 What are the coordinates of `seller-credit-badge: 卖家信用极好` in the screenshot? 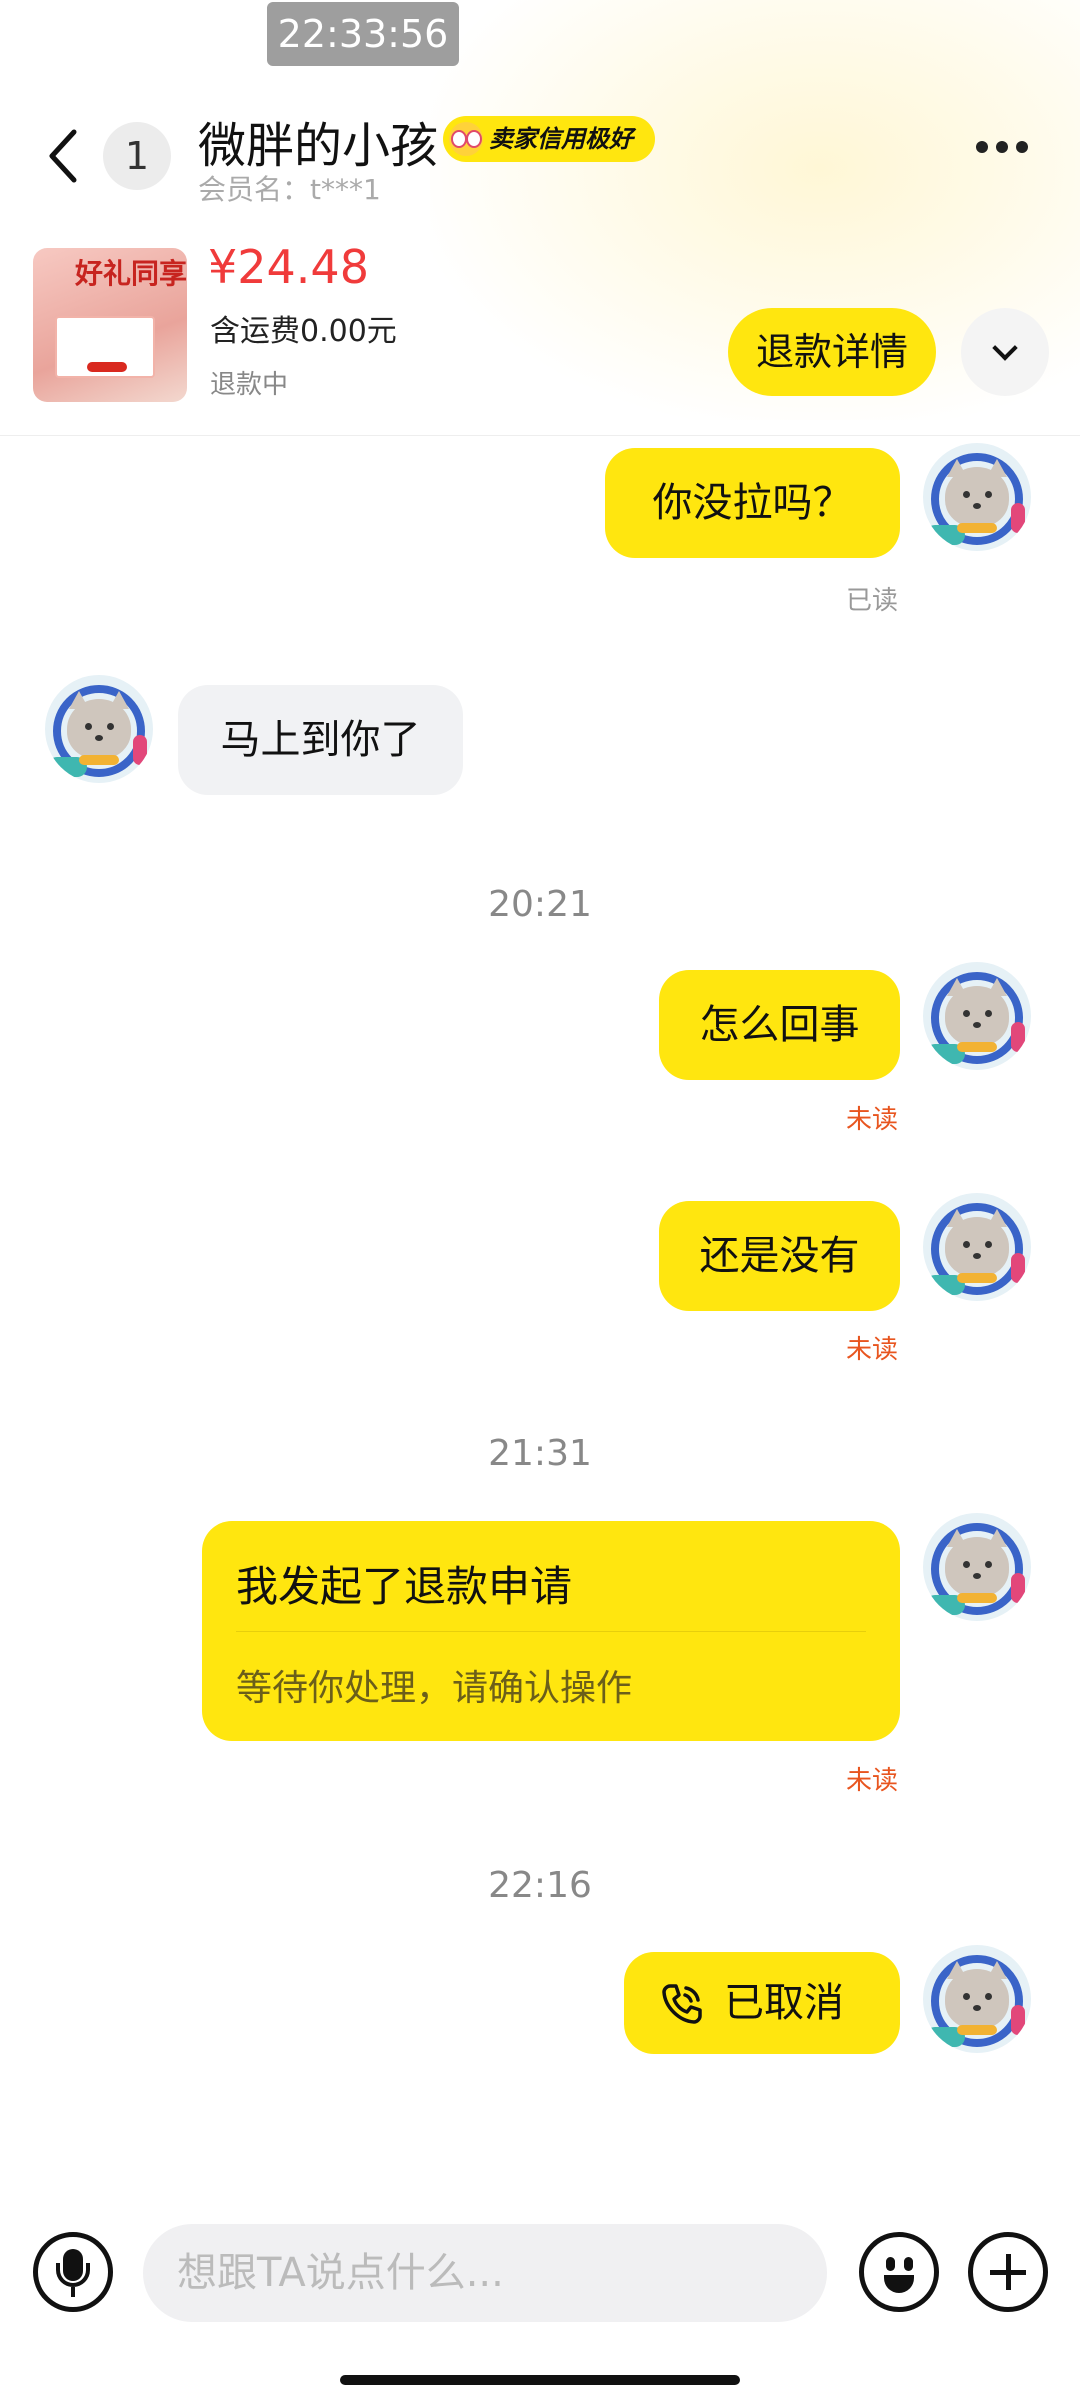 It's located at (549, 139).